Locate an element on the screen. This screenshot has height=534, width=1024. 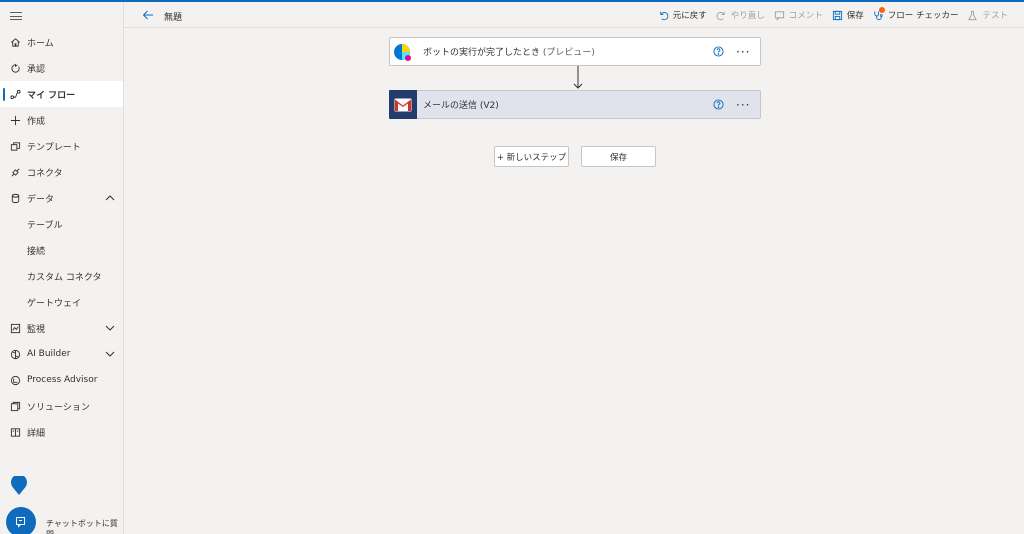
sidebar-item-ai-builder: AI Builder is located at coordinates (61, 354).